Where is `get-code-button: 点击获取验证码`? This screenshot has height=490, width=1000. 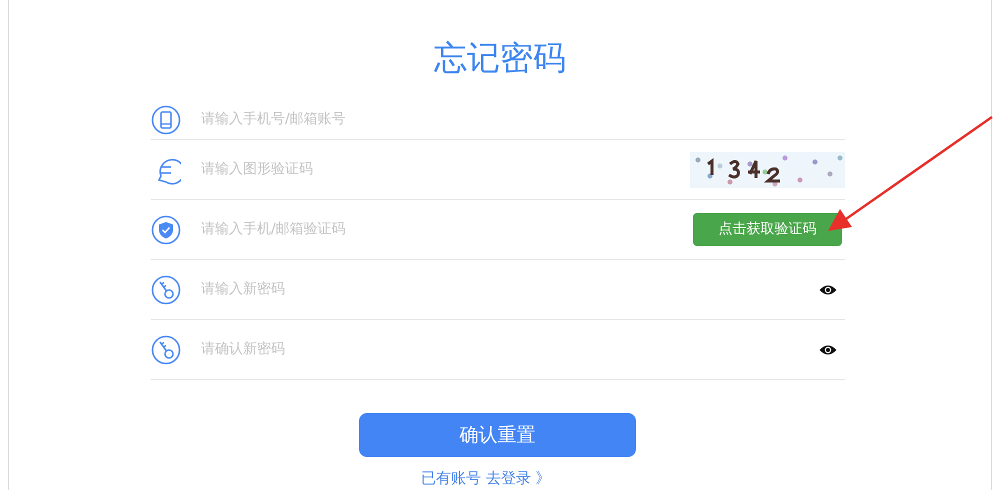
get-code-button: 点击获取验证码 is located at coordinates (767, 229).